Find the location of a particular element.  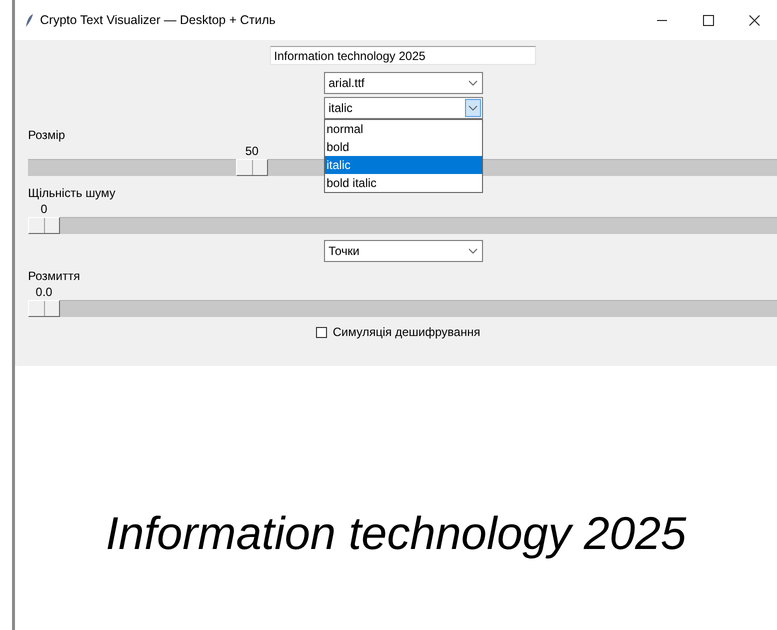

slider-value: 50 is located at coordinates (252, 151).